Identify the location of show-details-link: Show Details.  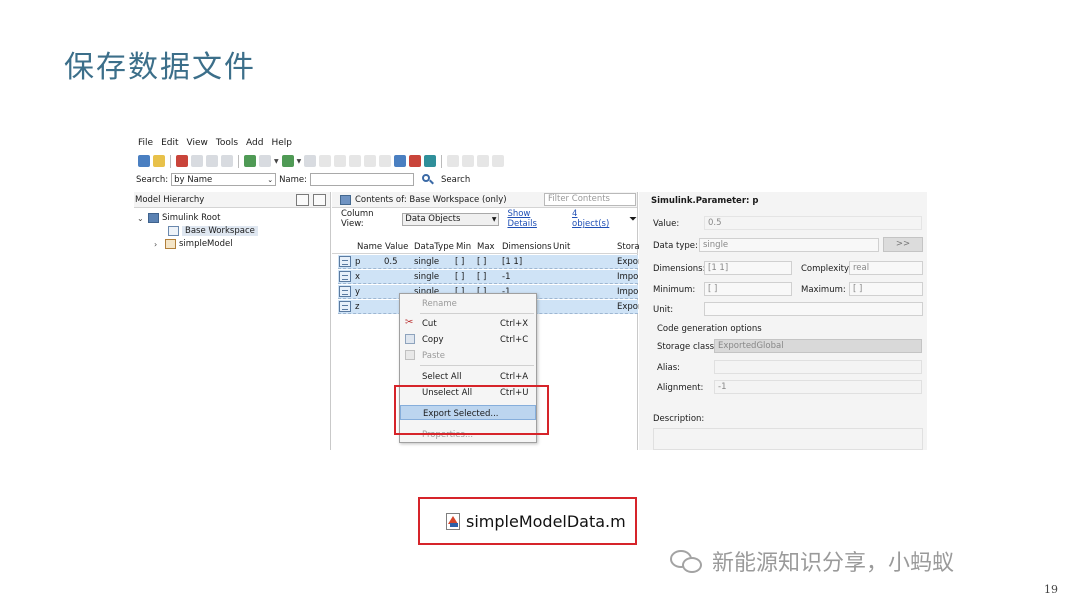
(534, 219).